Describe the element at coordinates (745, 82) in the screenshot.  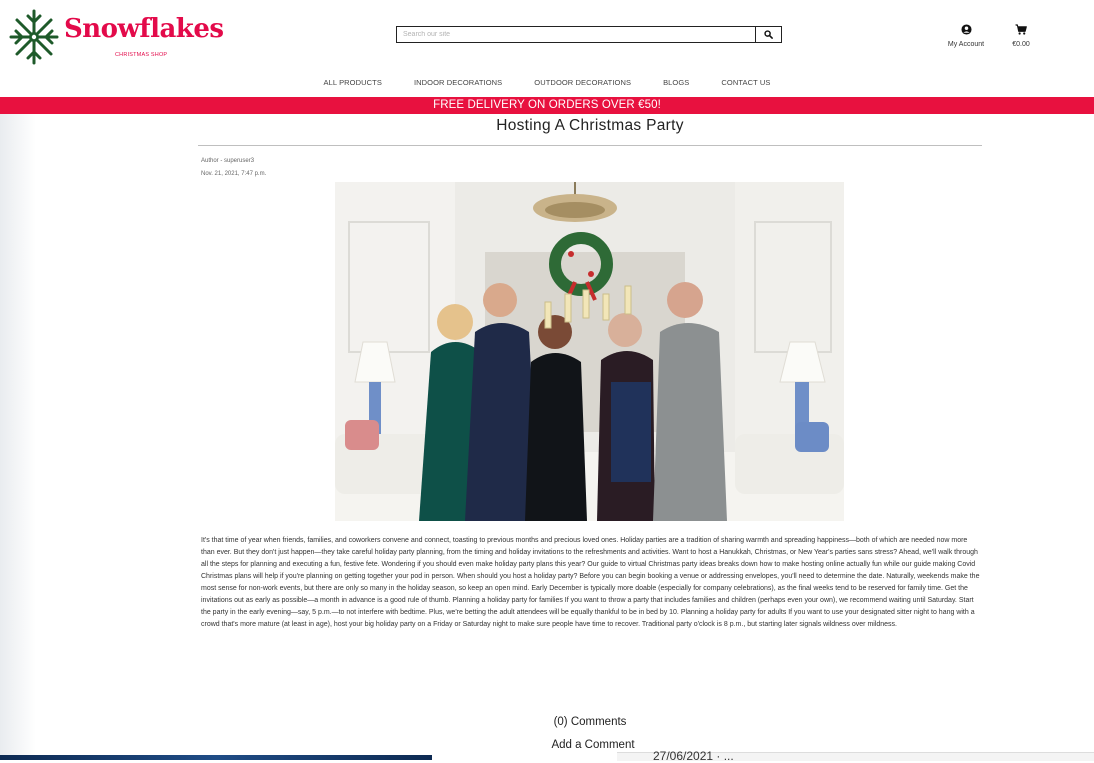
I see `nav-contact-us: CONTACT US` at that location.